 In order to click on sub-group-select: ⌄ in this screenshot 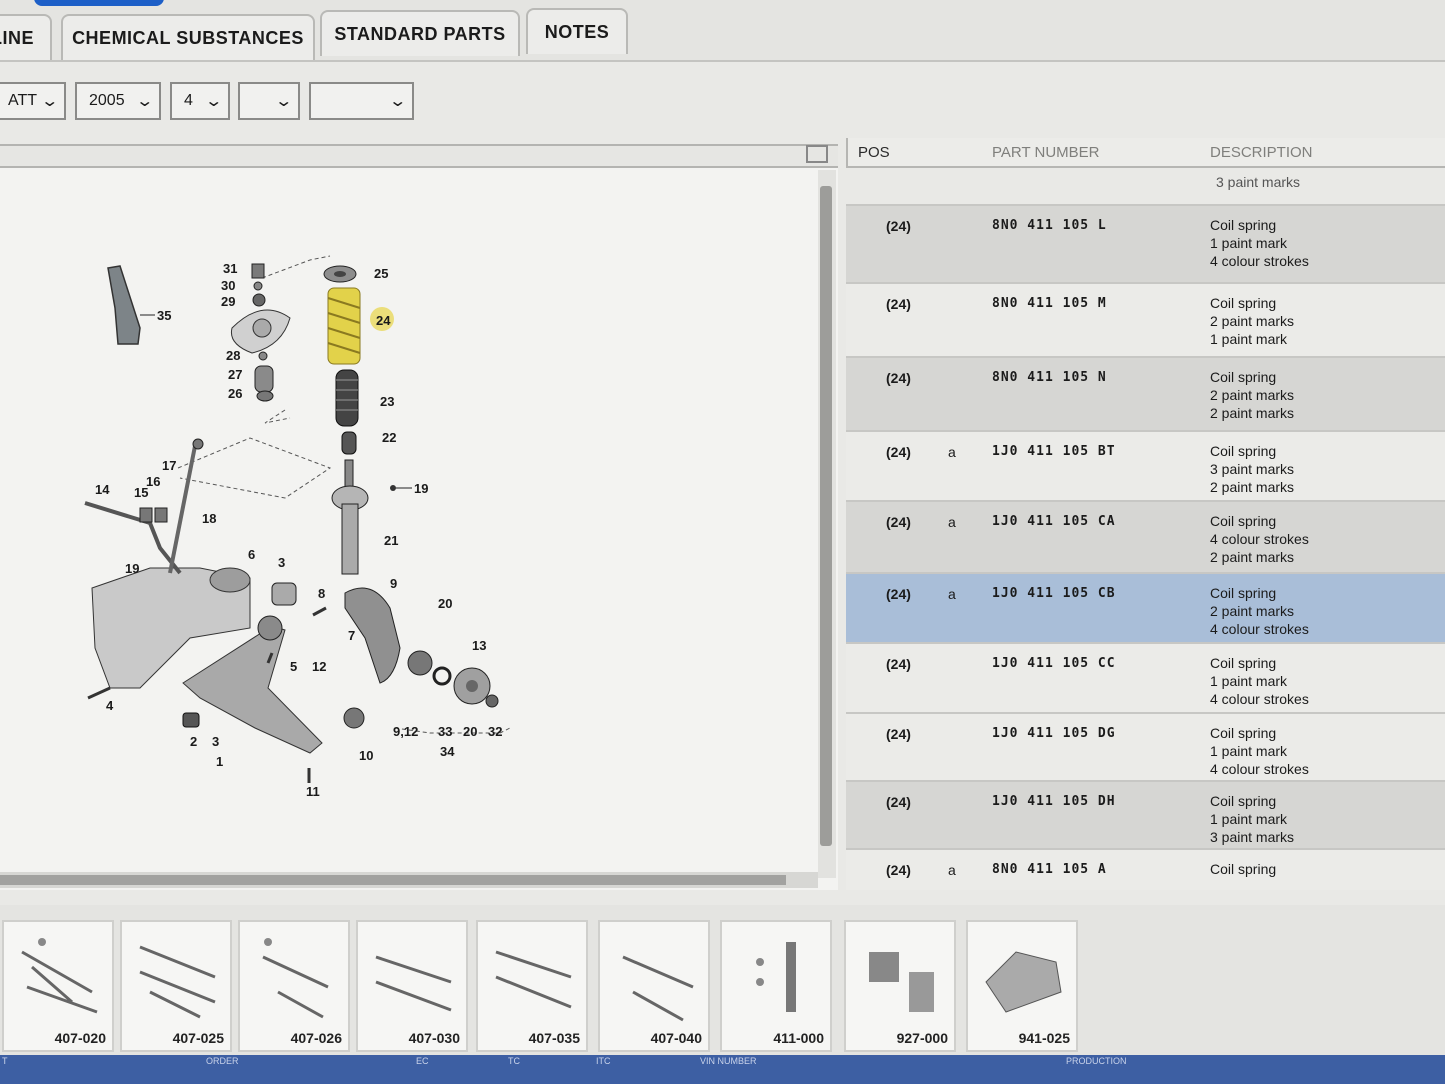, I will do `click(269, 101)`.